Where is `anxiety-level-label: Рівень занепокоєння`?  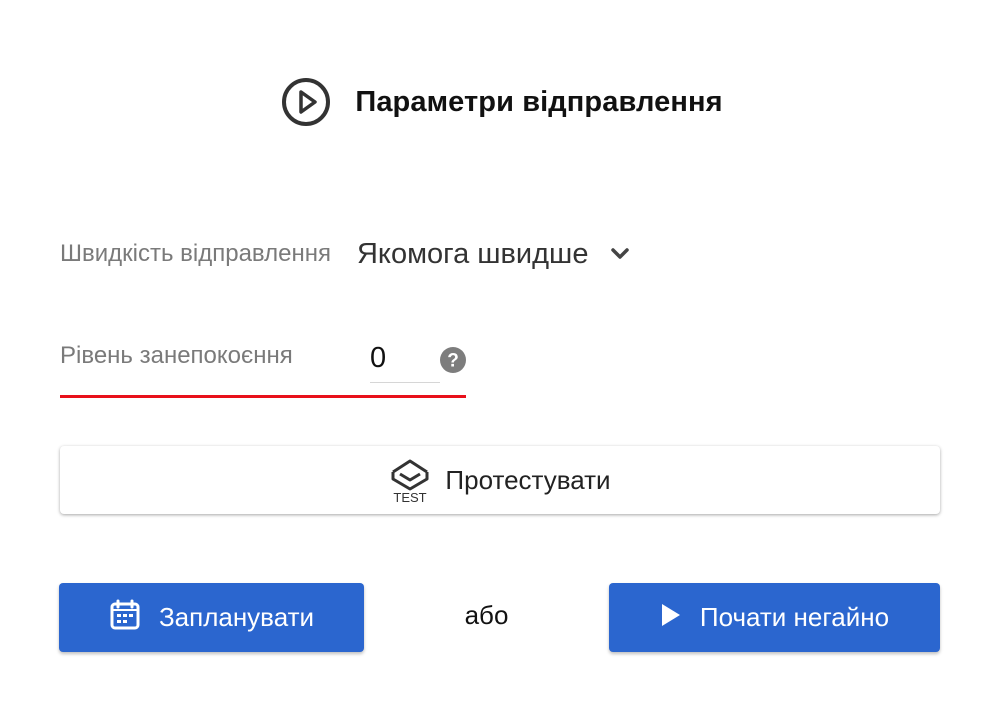 anxiety-level-label: Рівень занепокоєння is located at coordinates (176, 355).